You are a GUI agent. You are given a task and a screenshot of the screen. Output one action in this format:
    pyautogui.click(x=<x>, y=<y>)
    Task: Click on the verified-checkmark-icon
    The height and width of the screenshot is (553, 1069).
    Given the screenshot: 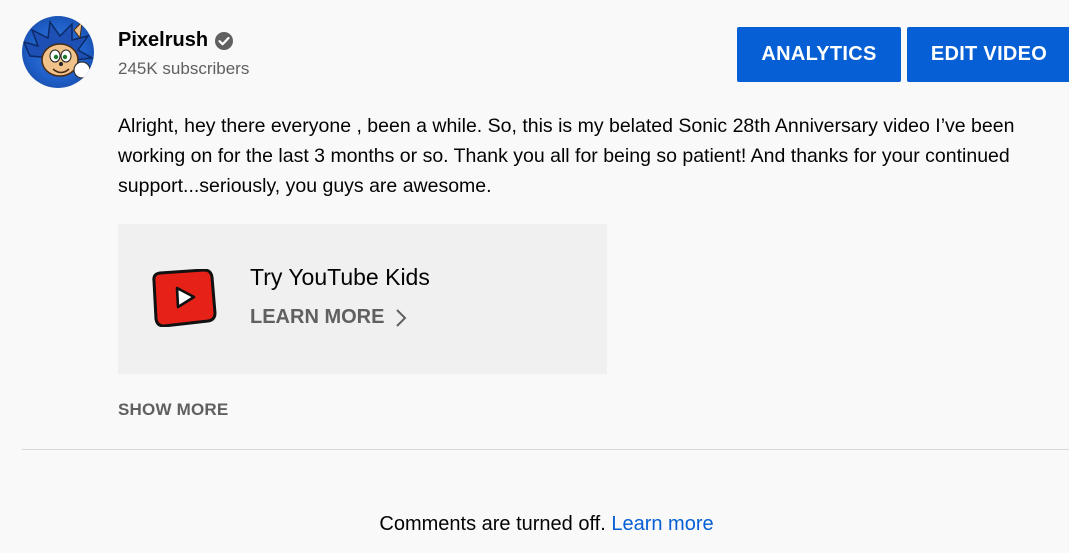 What is the action you would take?
    pyautogui.click(x=224, y=41)
    